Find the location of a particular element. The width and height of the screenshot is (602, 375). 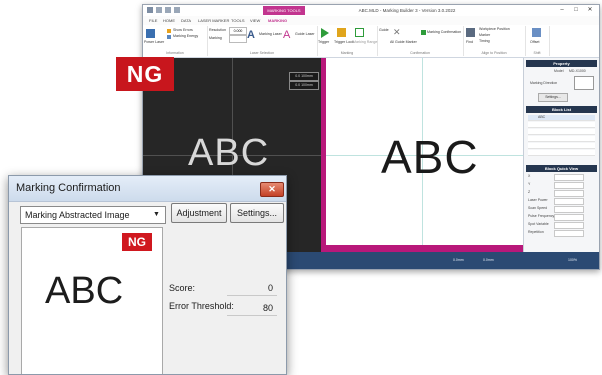

field-y is located at coordinates (569, 185).